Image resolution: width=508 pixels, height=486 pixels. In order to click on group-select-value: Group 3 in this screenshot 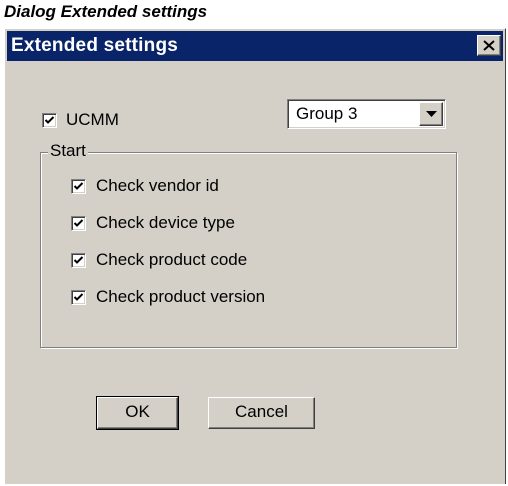, I will do `click(327, 113)`.